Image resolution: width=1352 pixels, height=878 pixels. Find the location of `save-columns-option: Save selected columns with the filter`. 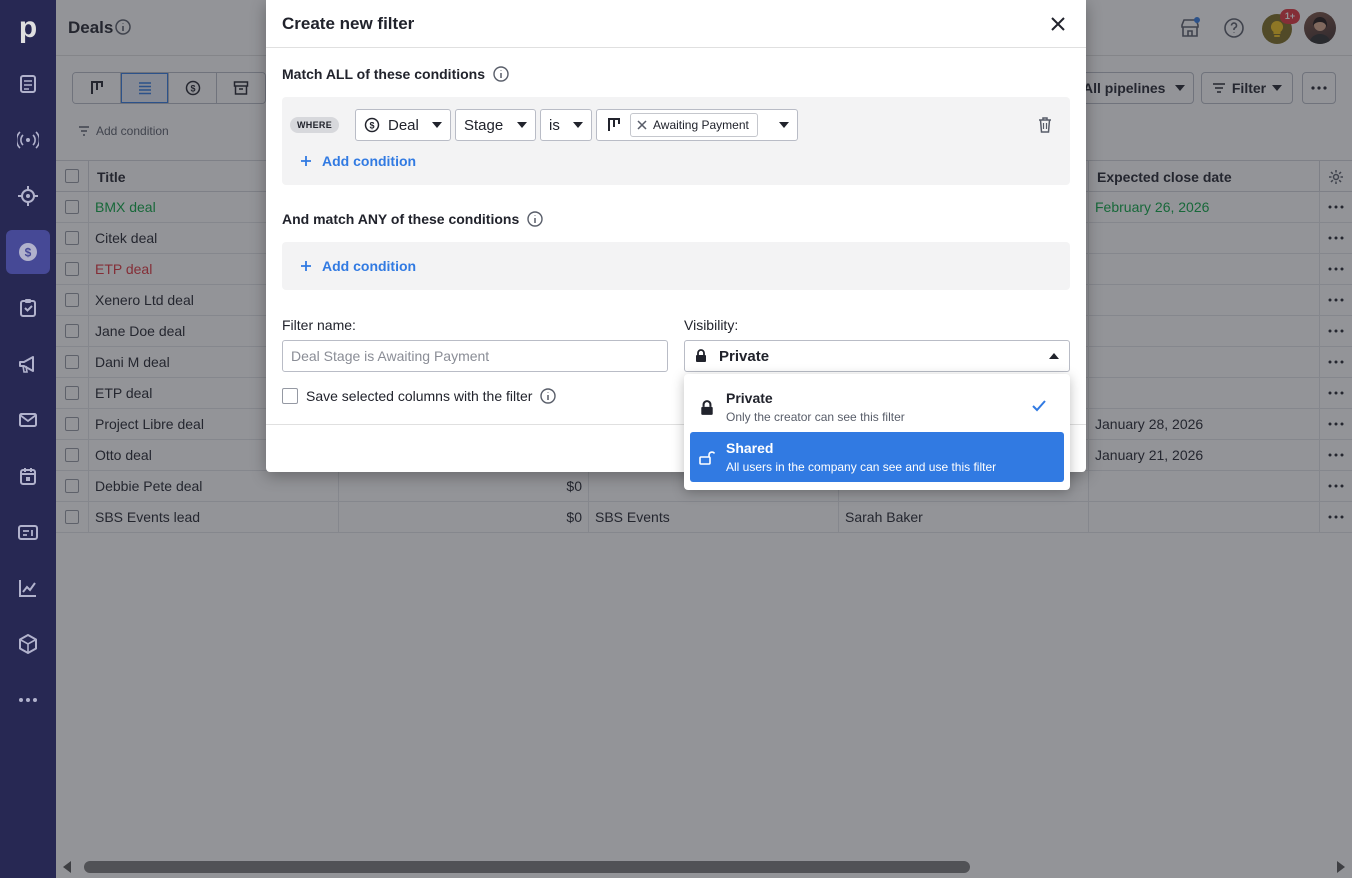

save-columns-option: Save selected columns with the filter is located at coordinates (419, 396).